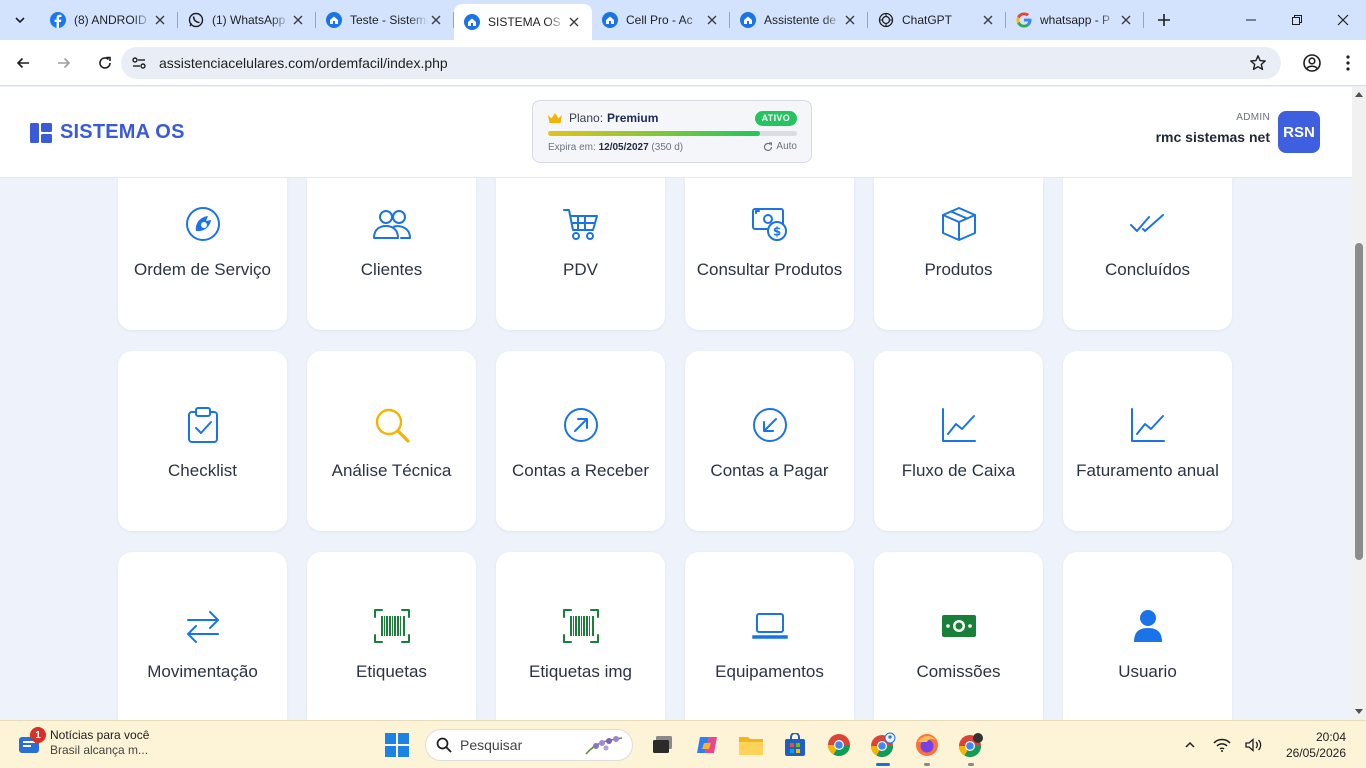 The width and height of the screenshot is (1366, 768). I want to click on arrow-down-left-circle-icon, so click(770, 425).